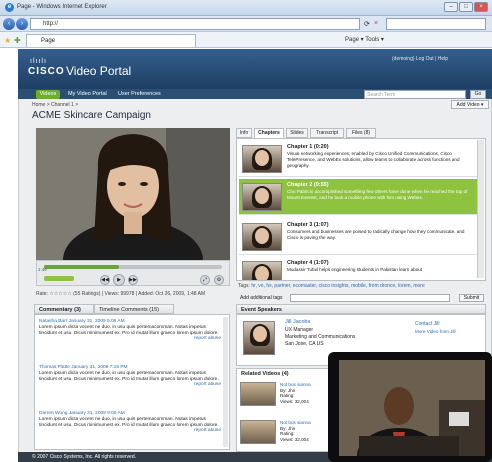  I want to click on rewind-icon: ◀◀, so click(105, 280).